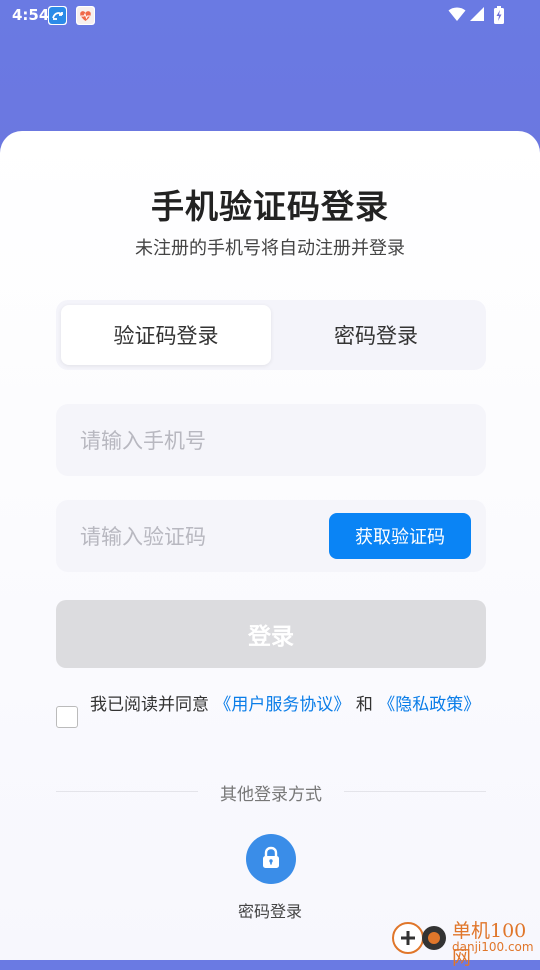 Image resolution: width=540 pixels, height=970 pixels. What do you see at coordinates (31, 15) in the screenshot?
I see `status-time: 4:54` at bounding box center [31, 15].